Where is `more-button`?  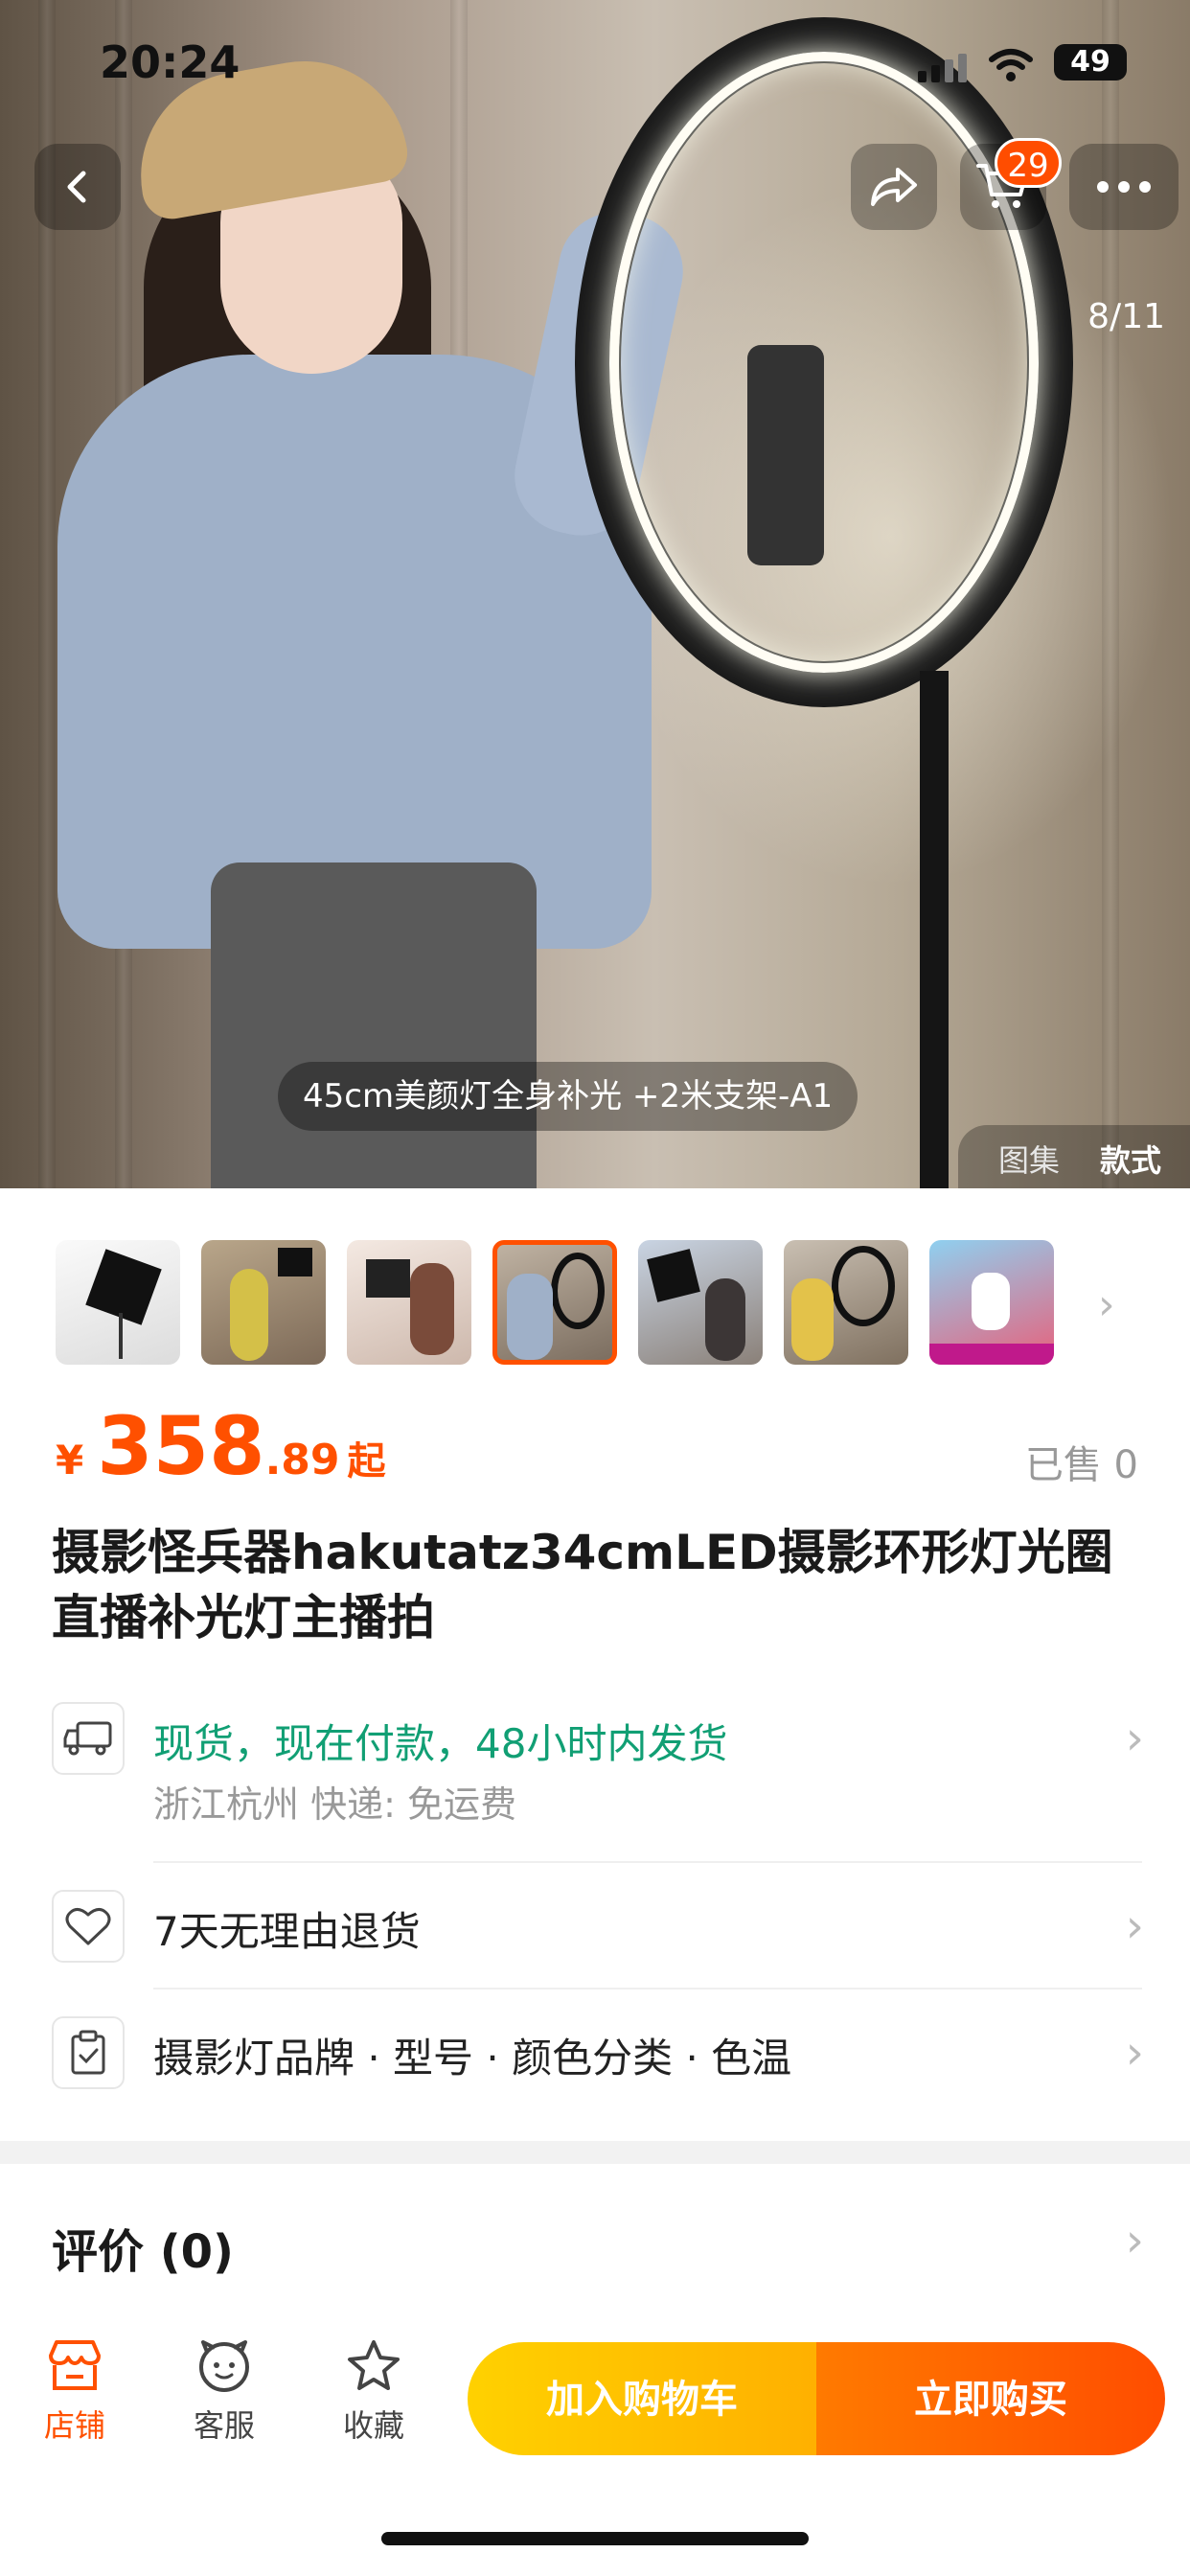 more-button is located at coordinates (1124, 187).